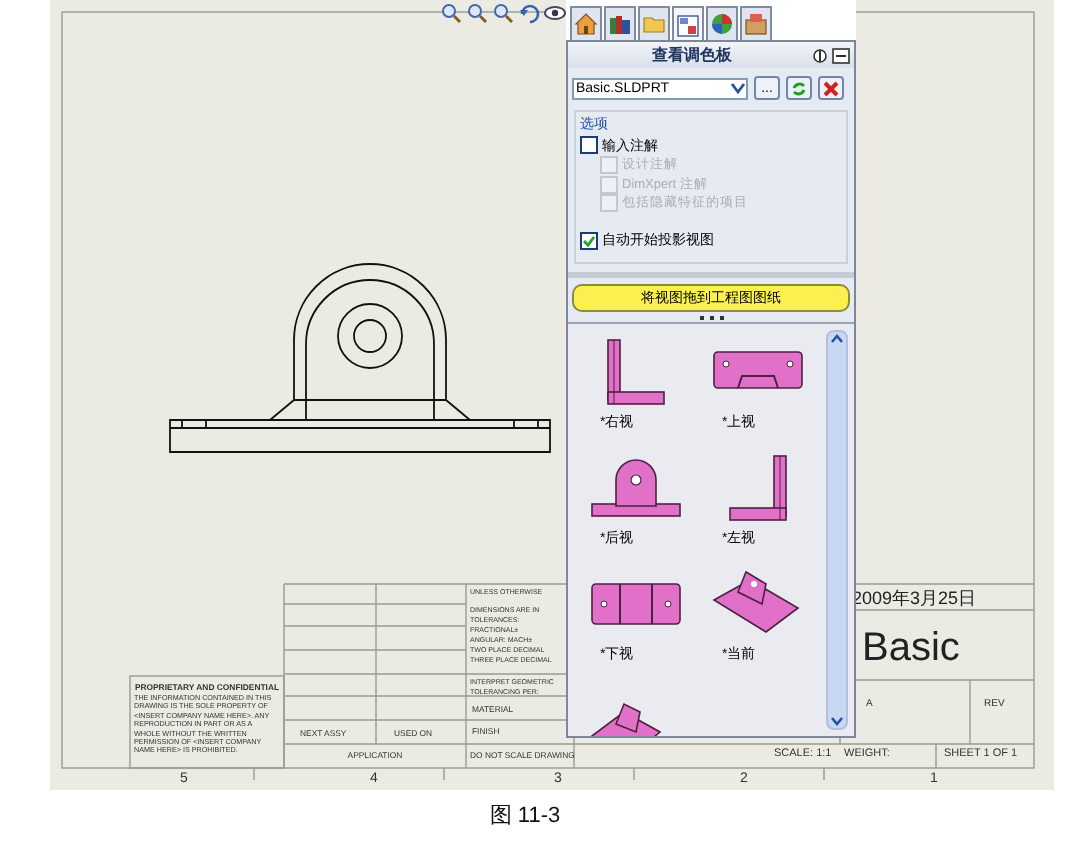 This screenshot has height=852, width=1070. I want to click on ball-icon, so click(722, 24).